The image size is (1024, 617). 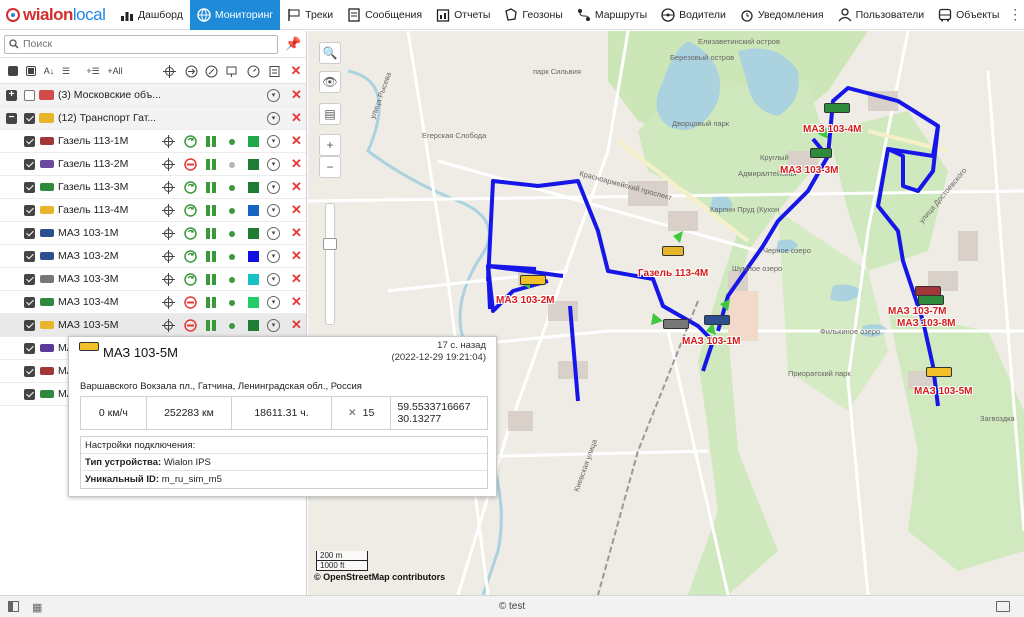 I want to click on expand-icon: +, so click(x=11, y=95).